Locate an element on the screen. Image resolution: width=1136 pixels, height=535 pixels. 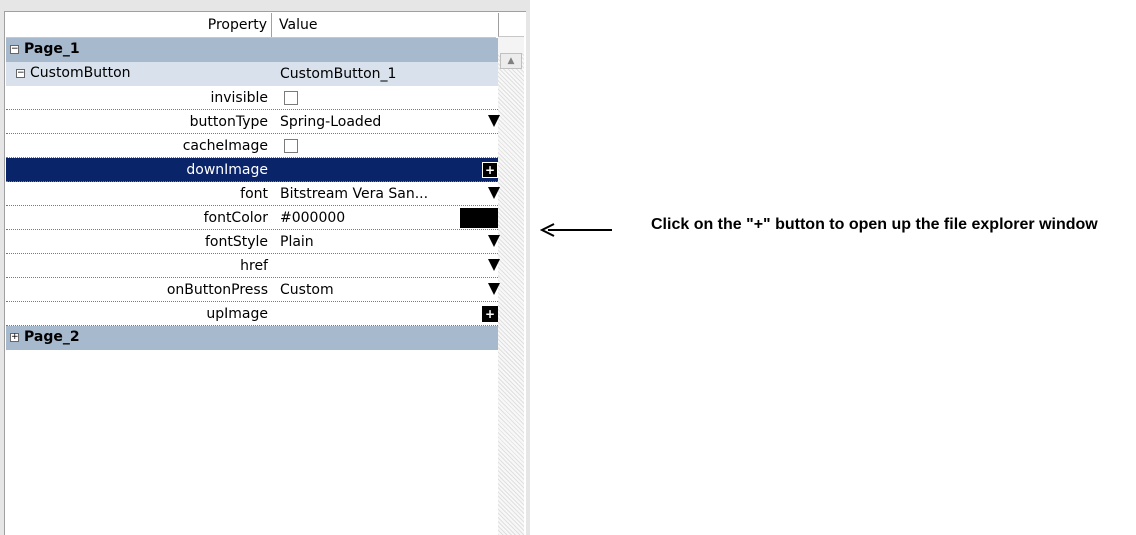
property-value: #000000 is located at coordinates (312, 218).